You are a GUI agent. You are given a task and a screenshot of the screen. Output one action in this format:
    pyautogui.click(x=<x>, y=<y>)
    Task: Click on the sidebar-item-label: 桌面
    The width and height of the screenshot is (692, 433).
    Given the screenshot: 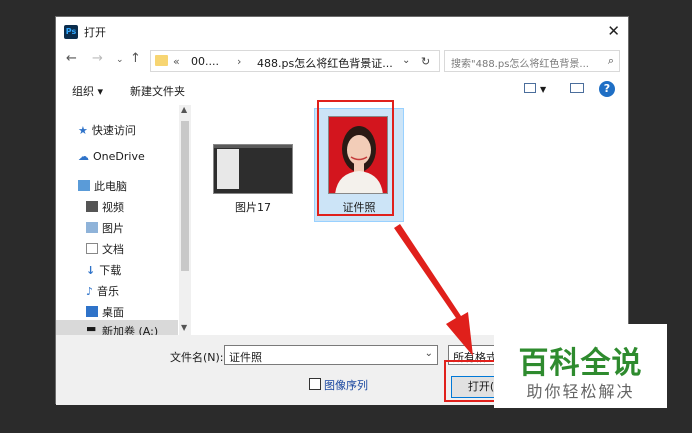 What is the action you would take?
    pyautogui.click(x=113, y=312)
    